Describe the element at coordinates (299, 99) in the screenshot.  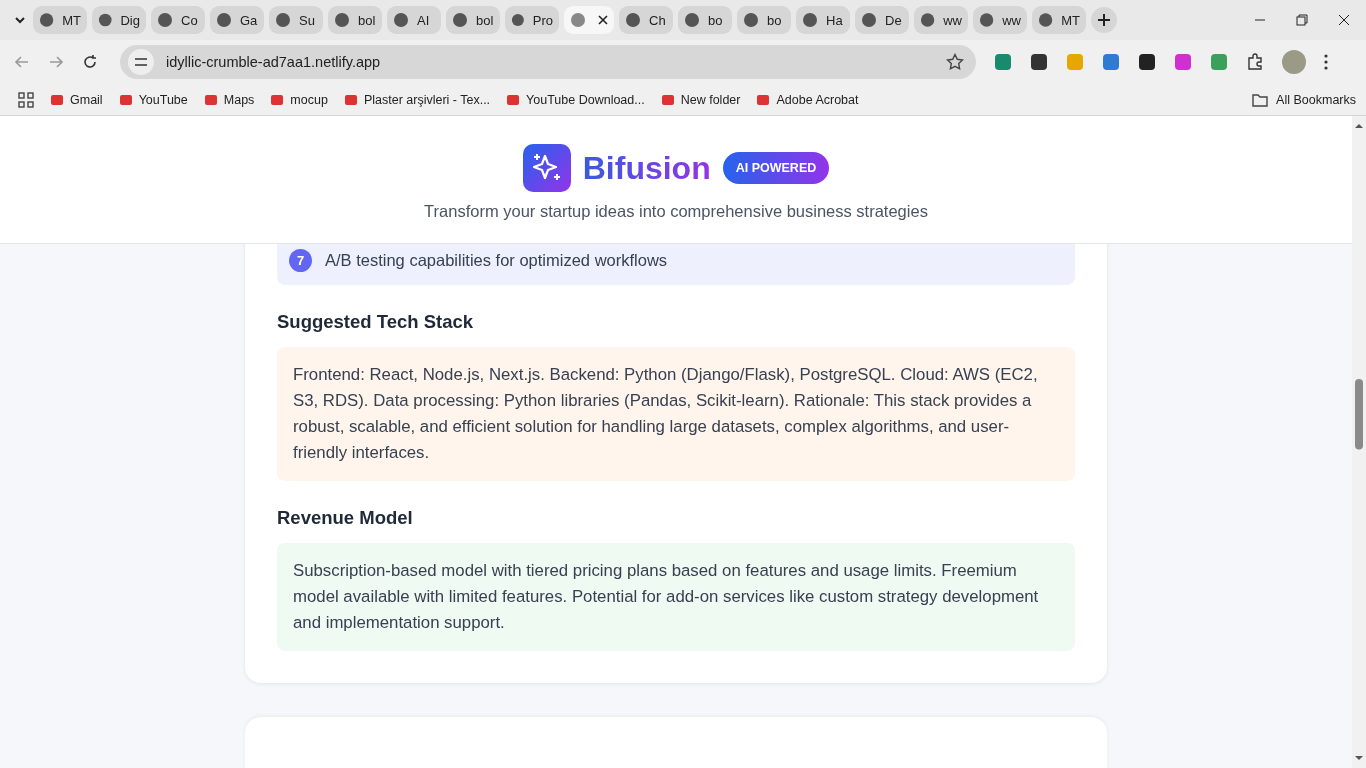
I see `bookmark-link: mocup` at that location.